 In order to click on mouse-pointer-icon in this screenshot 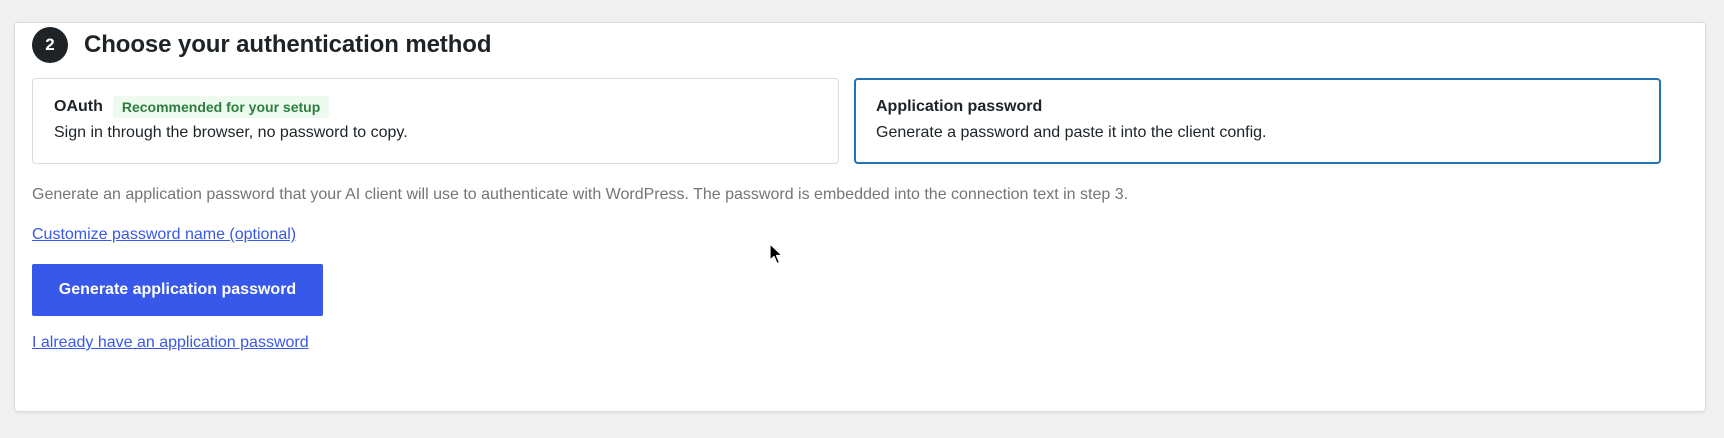, I will do `click(776, 254)`.